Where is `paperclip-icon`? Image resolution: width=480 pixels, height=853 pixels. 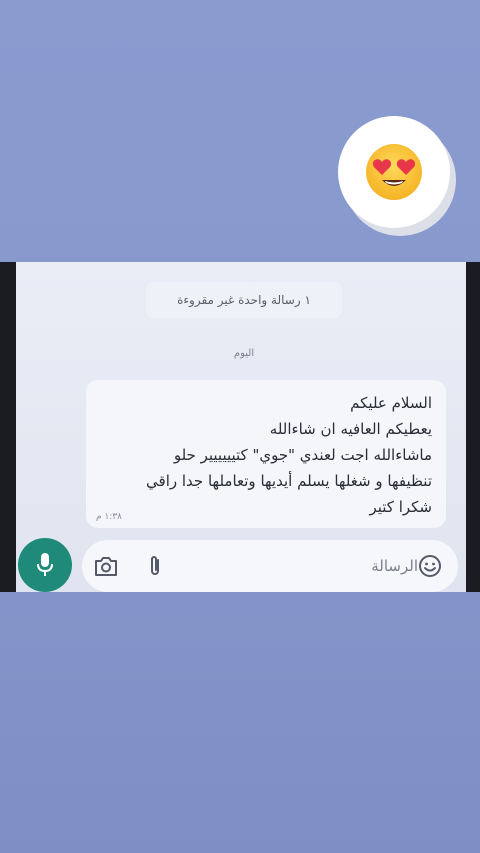
paperclip-icon is located at coordinates (155, 566).